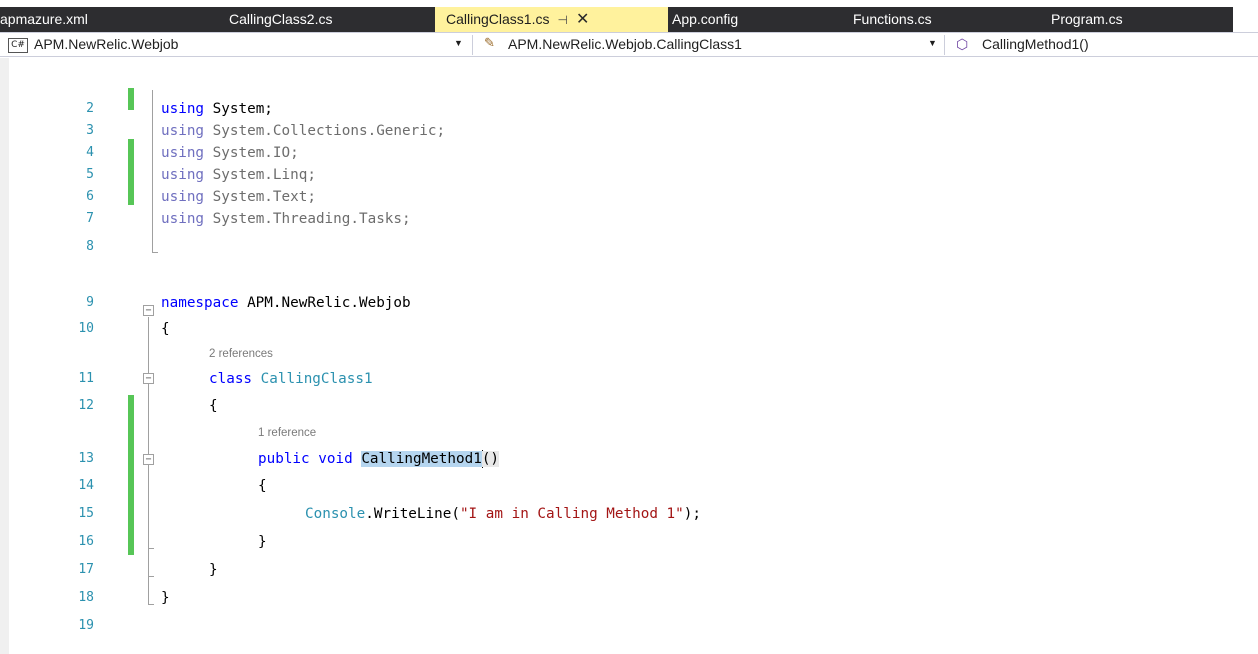 This screenshot has width=1258, height=654. I want to click on namespace-block-guide-end, so click(151, 604).